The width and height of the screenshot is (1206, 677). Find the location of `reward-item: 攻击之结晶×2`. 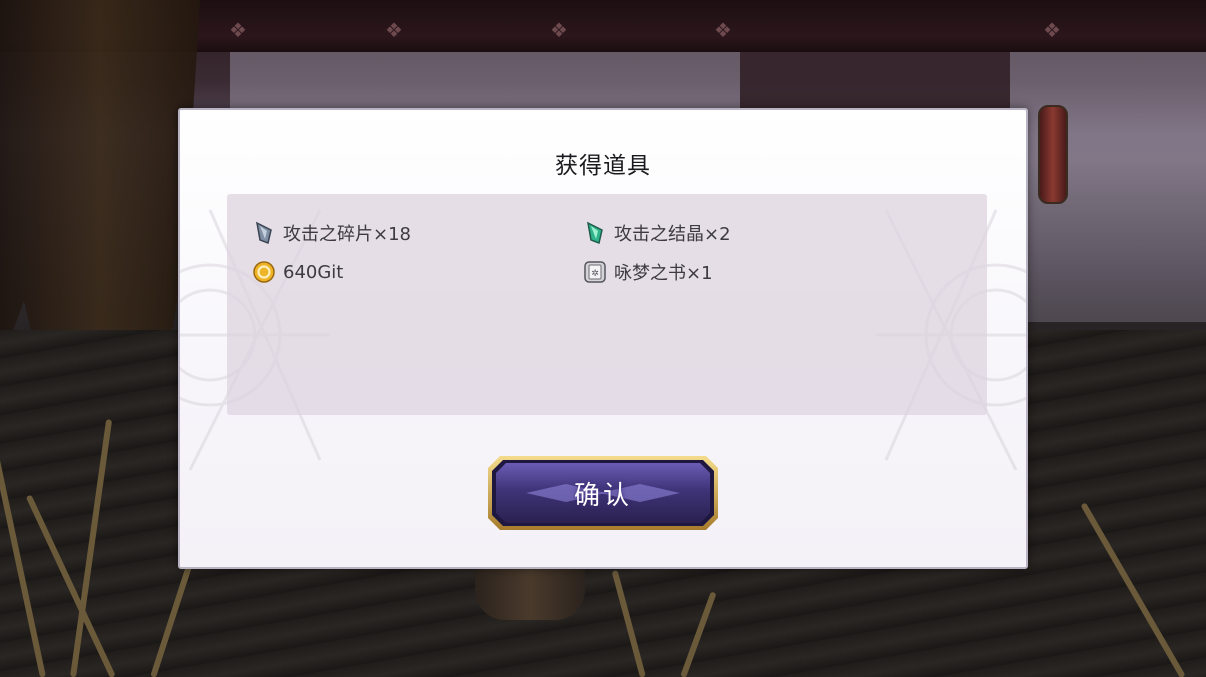

reward-item: 攻击之结晶×2 is located at coordinates (656, 233).